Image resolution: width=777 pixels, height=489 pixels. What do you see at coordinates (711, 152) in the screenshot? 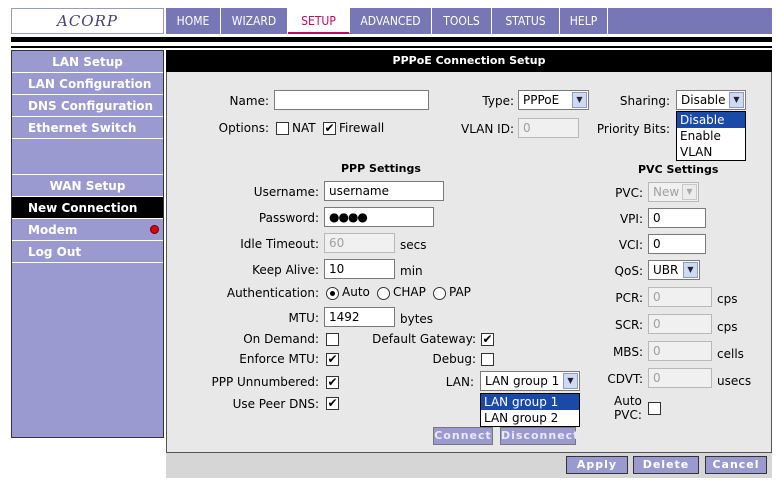
I see `sharing-option-vlan: VLAN` at bounding box center [711, 152].